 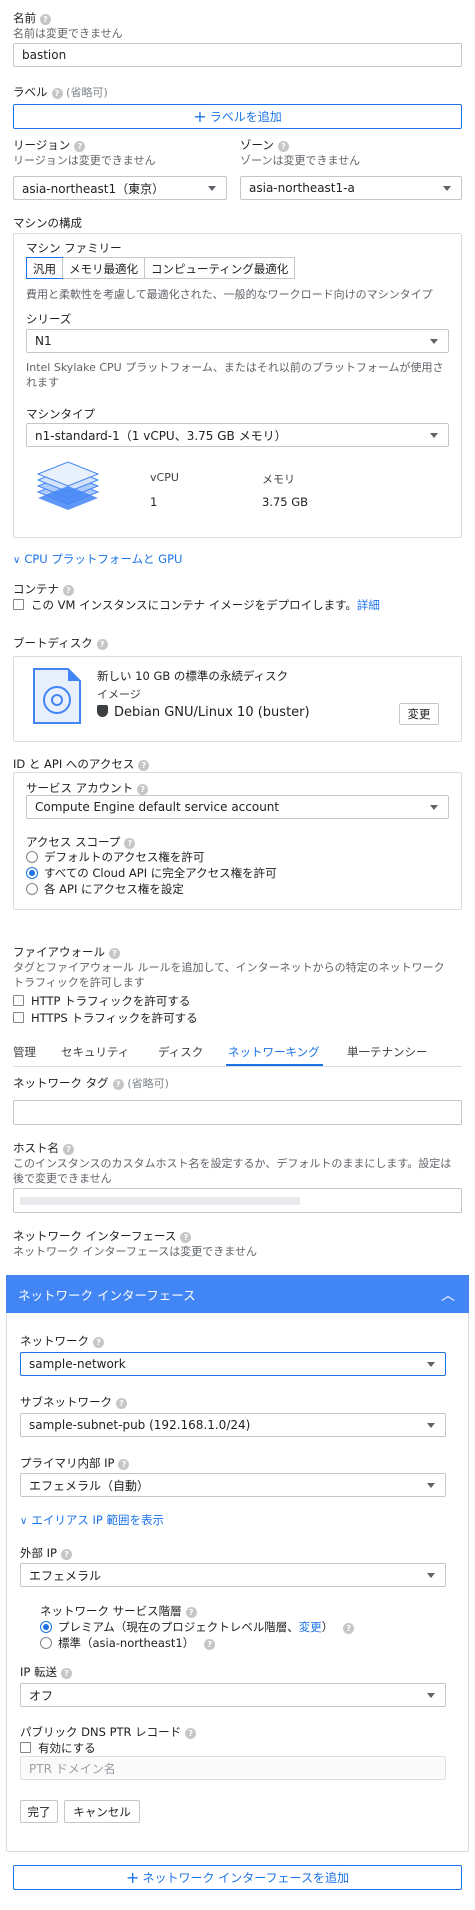 I want to click on vcpu-value: 1, so click(x=154, y=502).